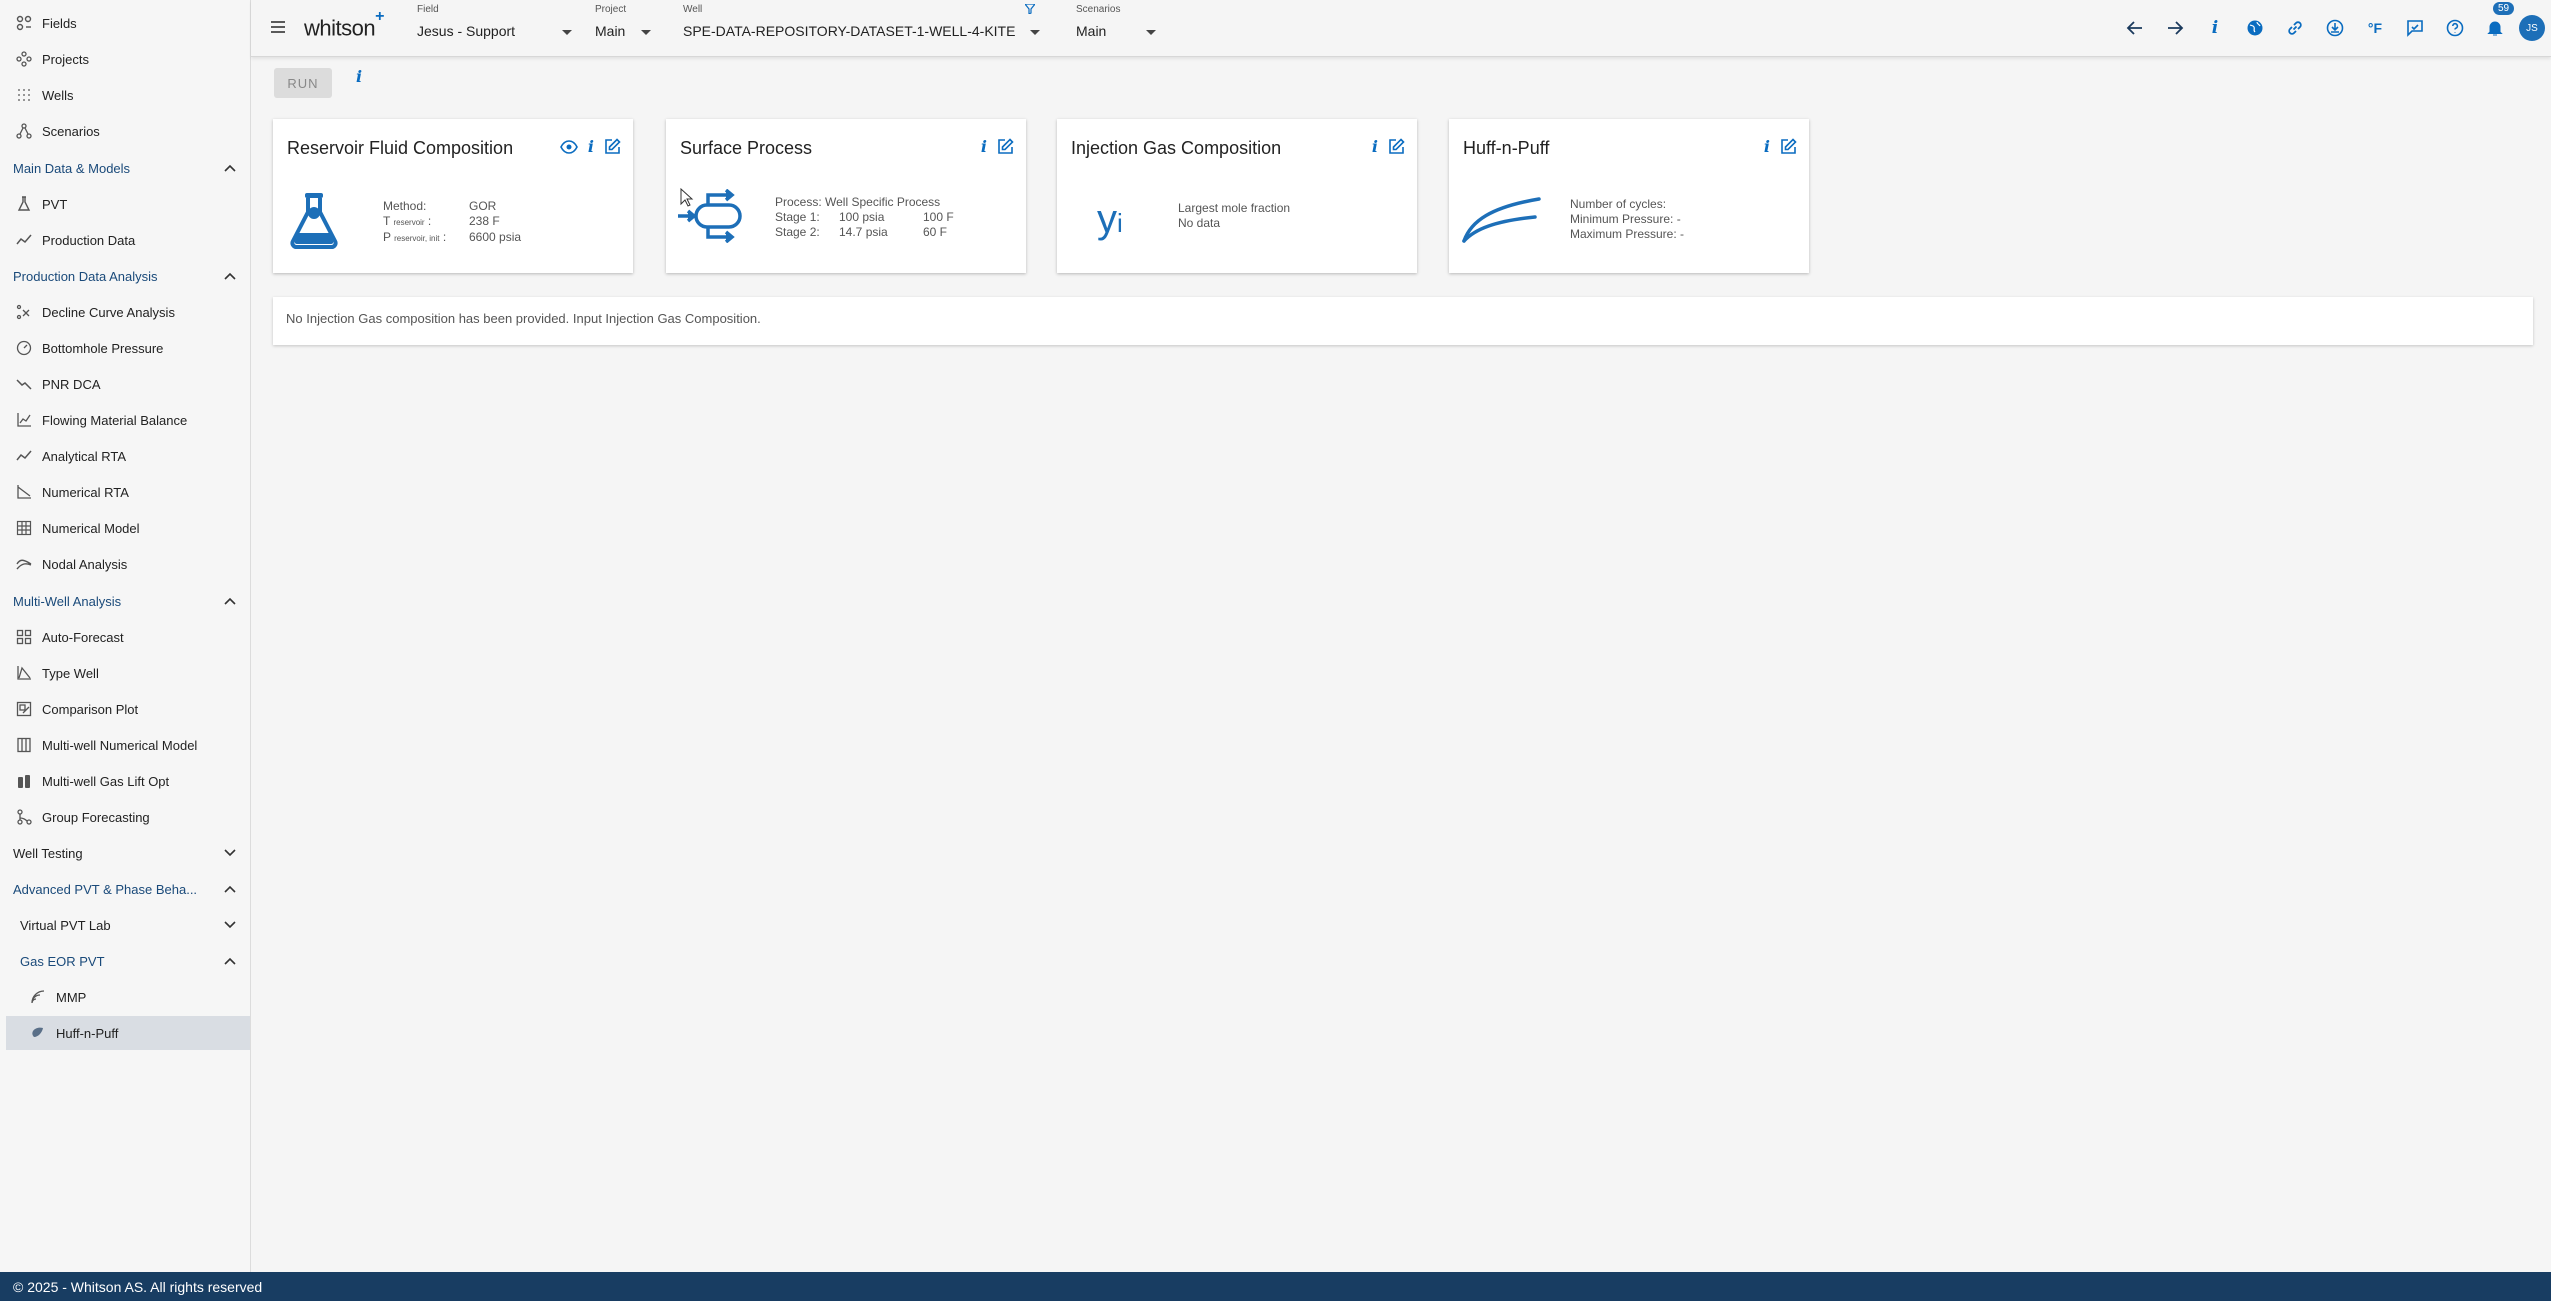 The height and width of the screenshot is (1301, 2551). What do you see at coordinates (1030, 9) in the screenshot?
I see `filter-icon` at bounding box center [1030, 9].